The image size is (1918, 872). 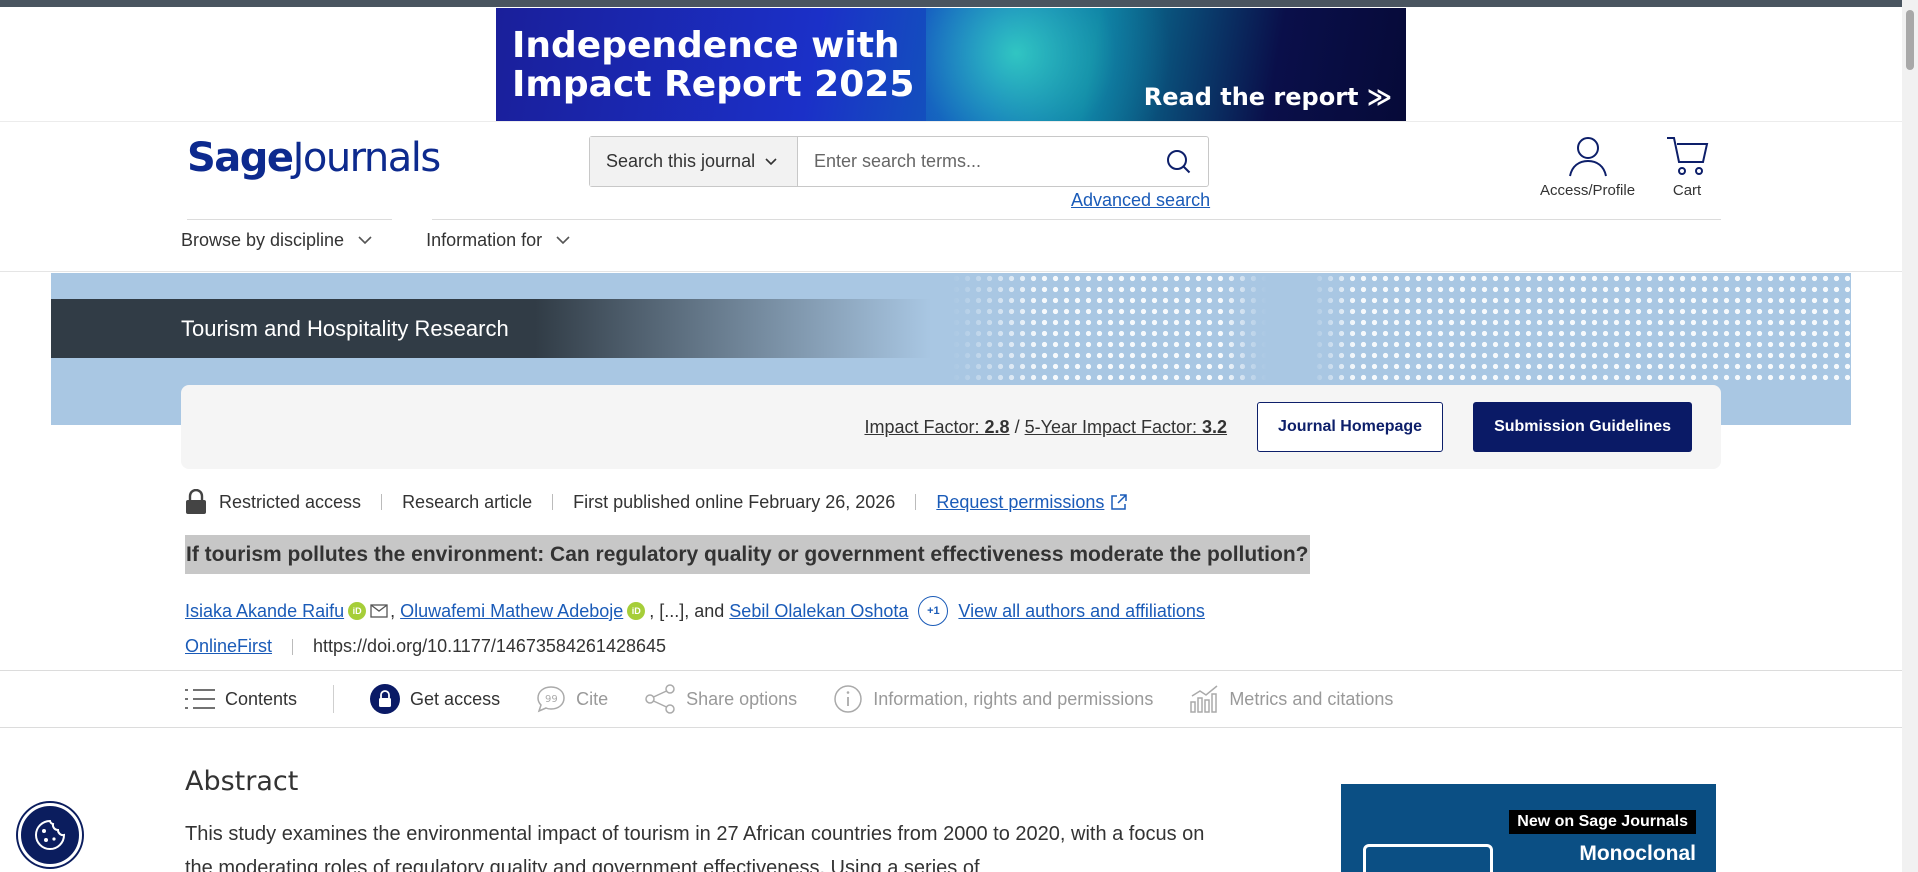 I want to click on user-tools: Access/Profile Cart, so click(x=1624, y=166).